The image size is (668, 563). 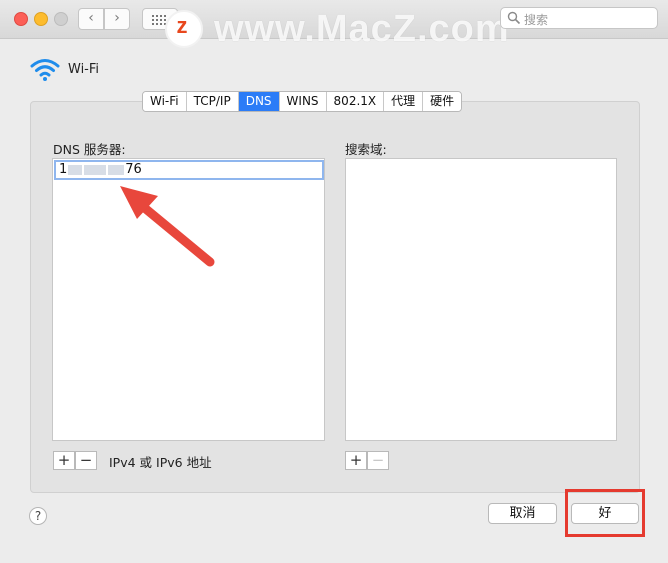 I want to click on dns-entry-suffix: 76, so click(x=133, y=169).